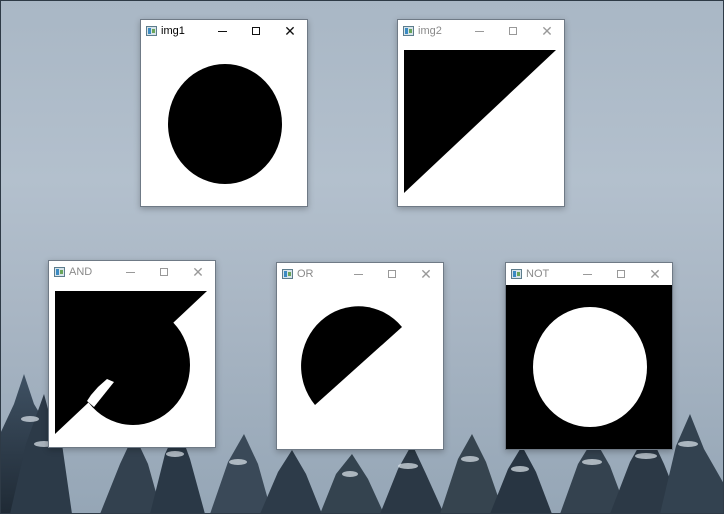 This screenshot has height=514, width=724. I want to click on window-img2: img2 ✕, so click(481, 113).